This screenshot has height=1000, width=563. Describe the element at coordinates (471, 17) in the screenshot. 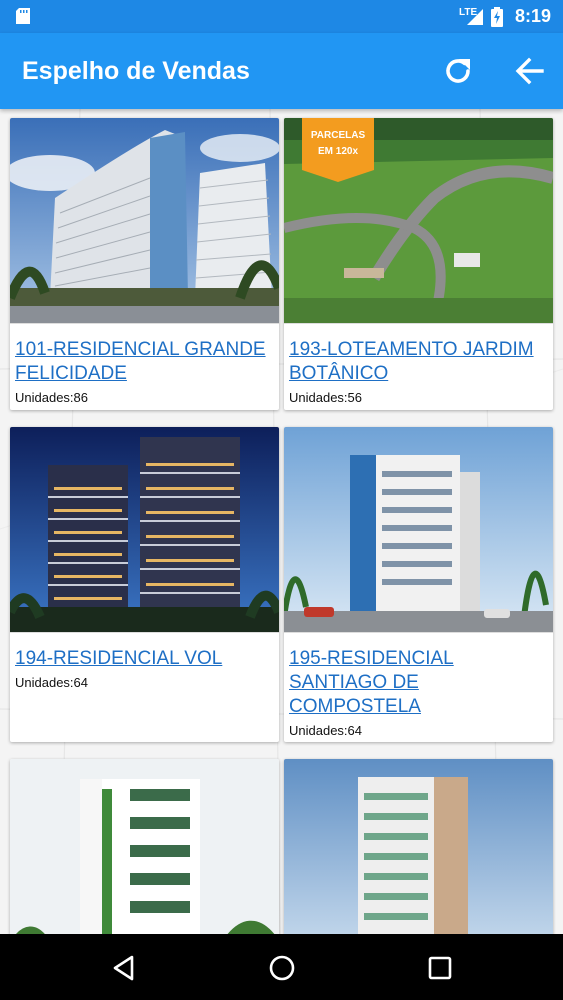

I see `signal-icon: LTE` at that location.